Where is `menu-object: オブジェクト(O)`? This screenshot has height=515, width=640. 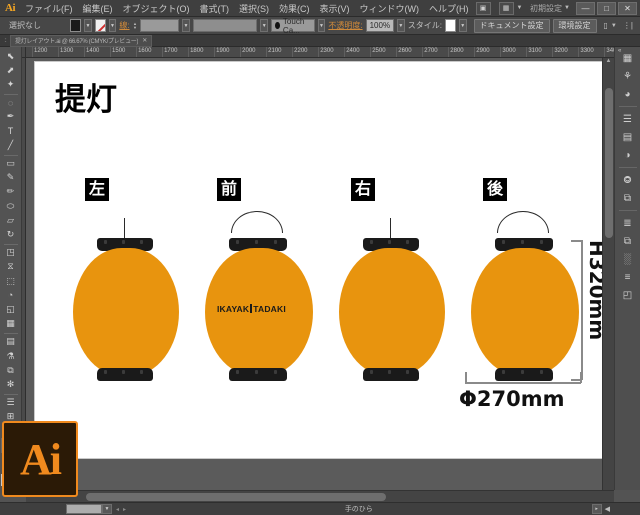
menu-object: オブジェクト(O) is located at coordinates (156, 8).